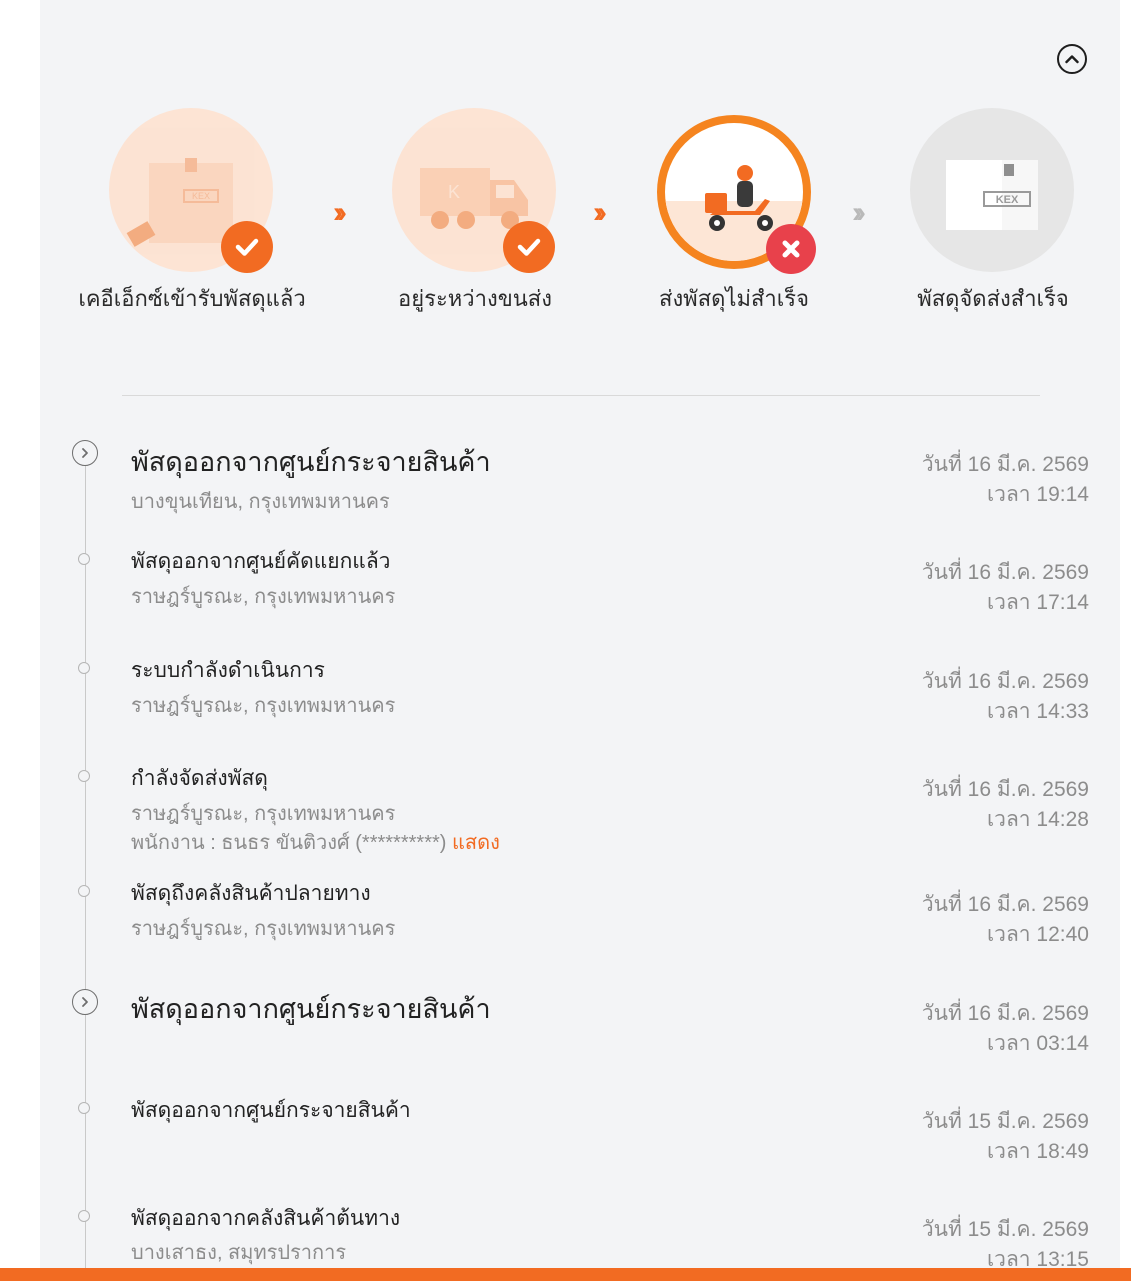 This screenshot has height=1281, width=1131. I want to click on step-delivered: KEX พัสดุจัดส่งสำเร็จ, so click(993, 213).